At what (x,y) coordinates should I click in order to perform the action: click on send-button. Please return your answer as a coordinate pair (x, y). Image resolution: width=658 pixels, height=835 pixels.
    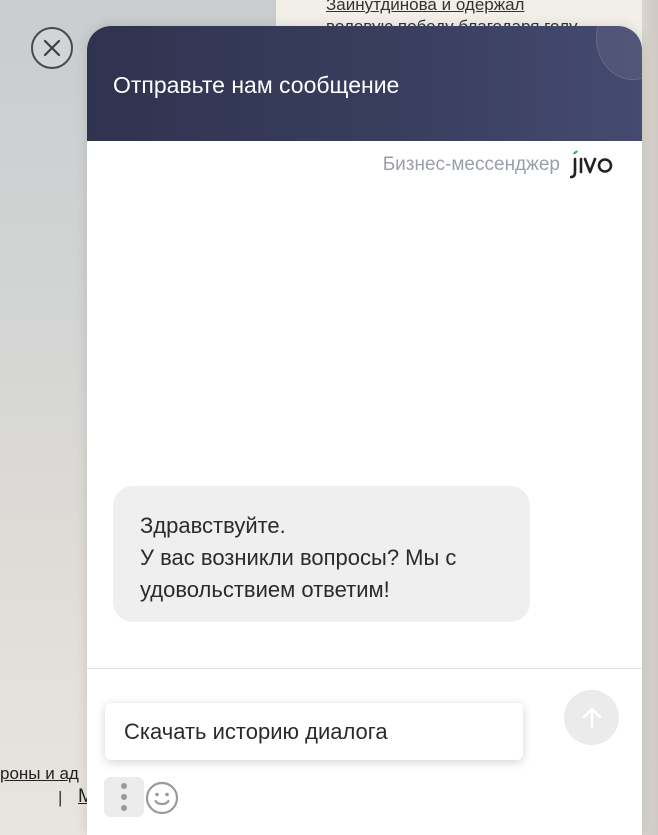
    Looking at the image, I should click on (591, 717).